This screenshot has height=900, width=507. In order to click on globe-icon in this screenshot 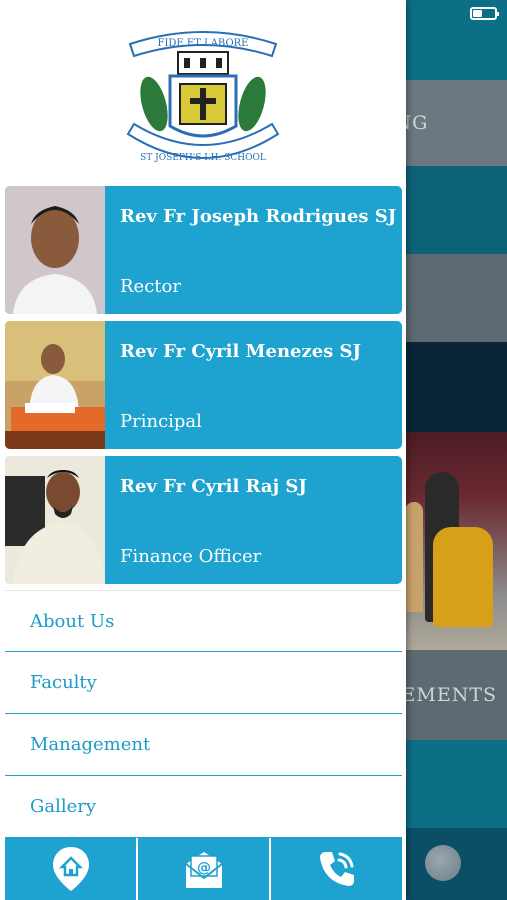, I will do `click(443, 863)`.